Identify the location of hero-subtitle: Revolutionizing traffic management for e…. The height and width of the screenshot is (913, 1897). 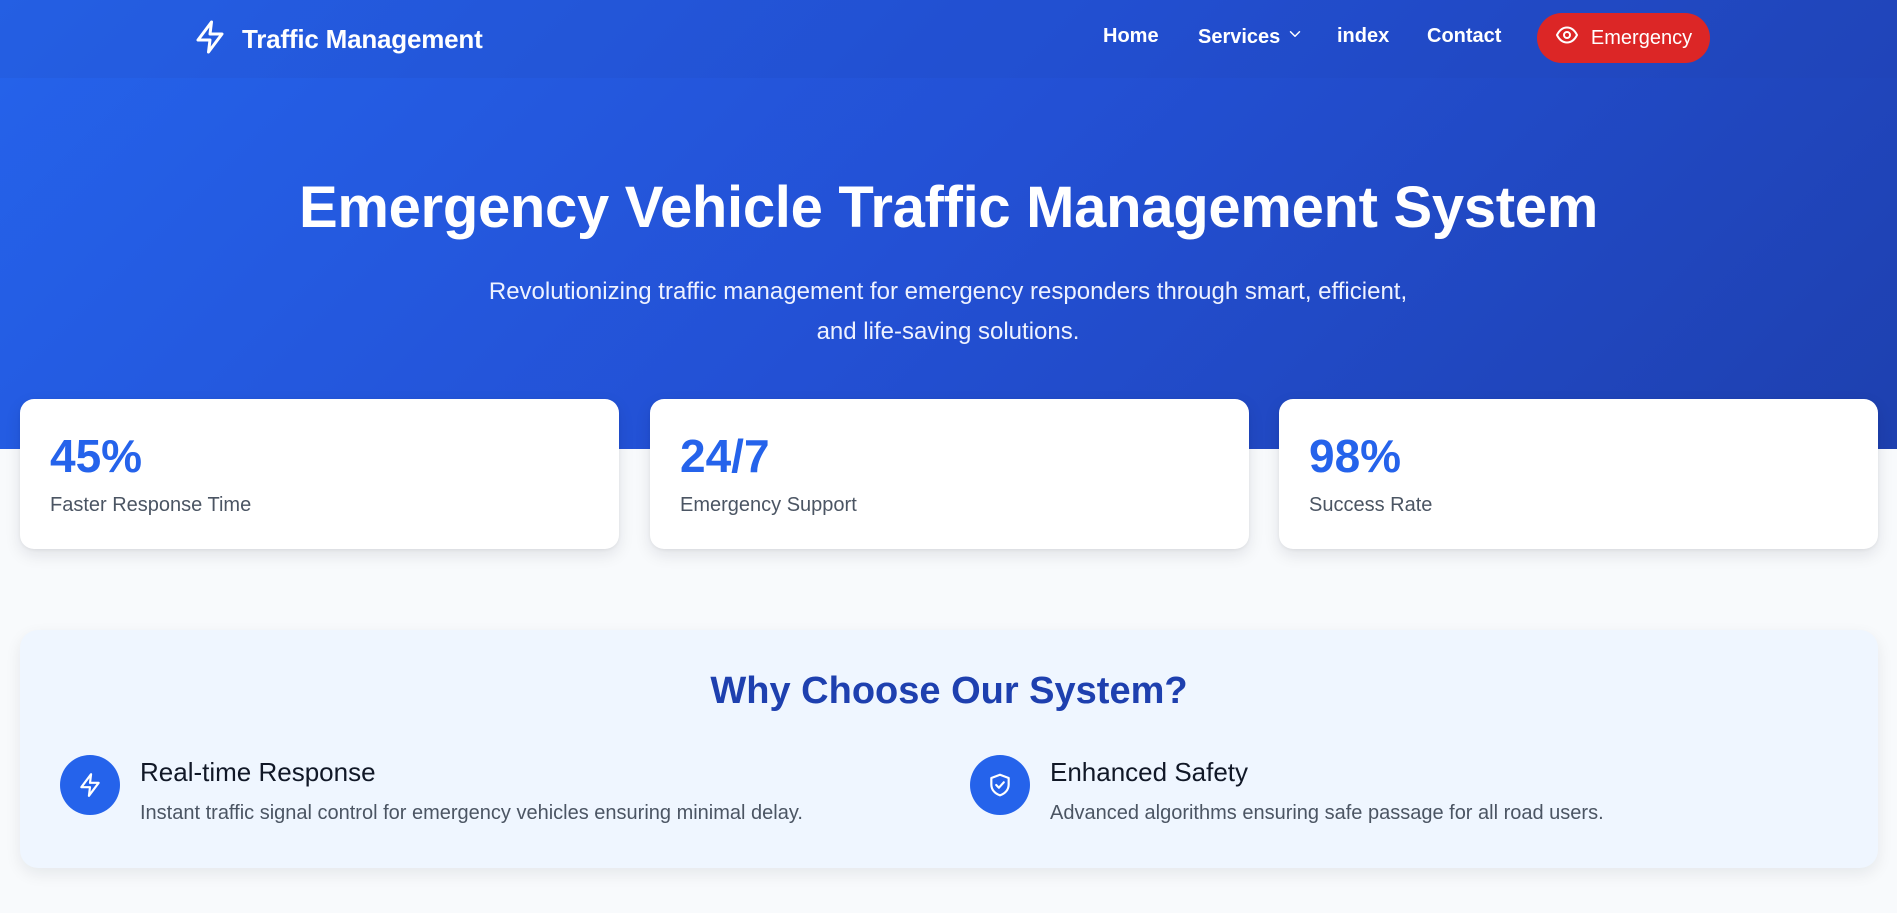
(948, 312).